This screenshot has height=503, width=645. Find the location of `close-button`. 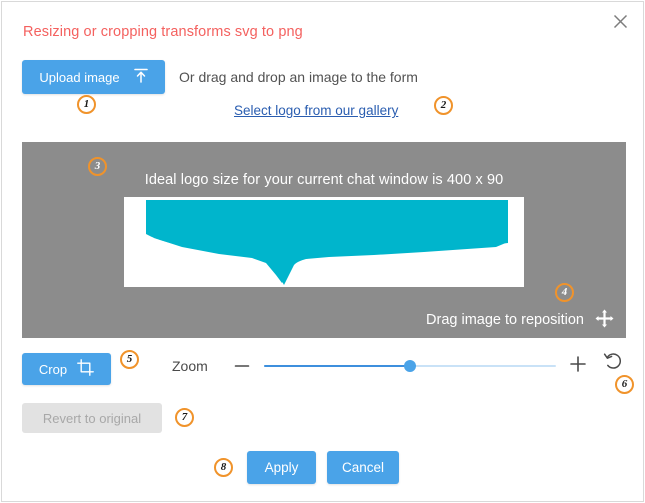

close-button is located at coordinates (620, 21).